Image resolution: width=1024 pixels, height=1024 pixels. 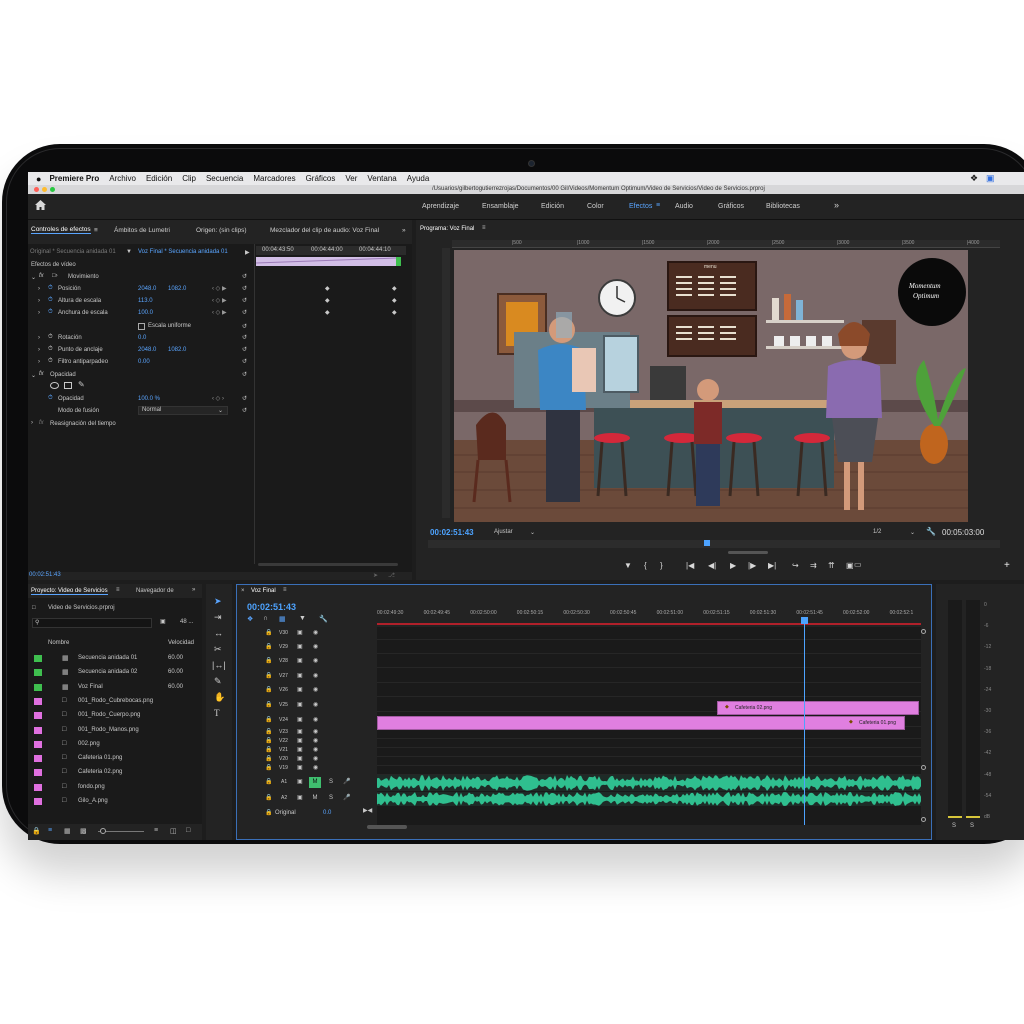 What do you see at coordinates (217, 713) in the screenshot?
I see `type-tool-icon: T` at bounding box center [217, 713].